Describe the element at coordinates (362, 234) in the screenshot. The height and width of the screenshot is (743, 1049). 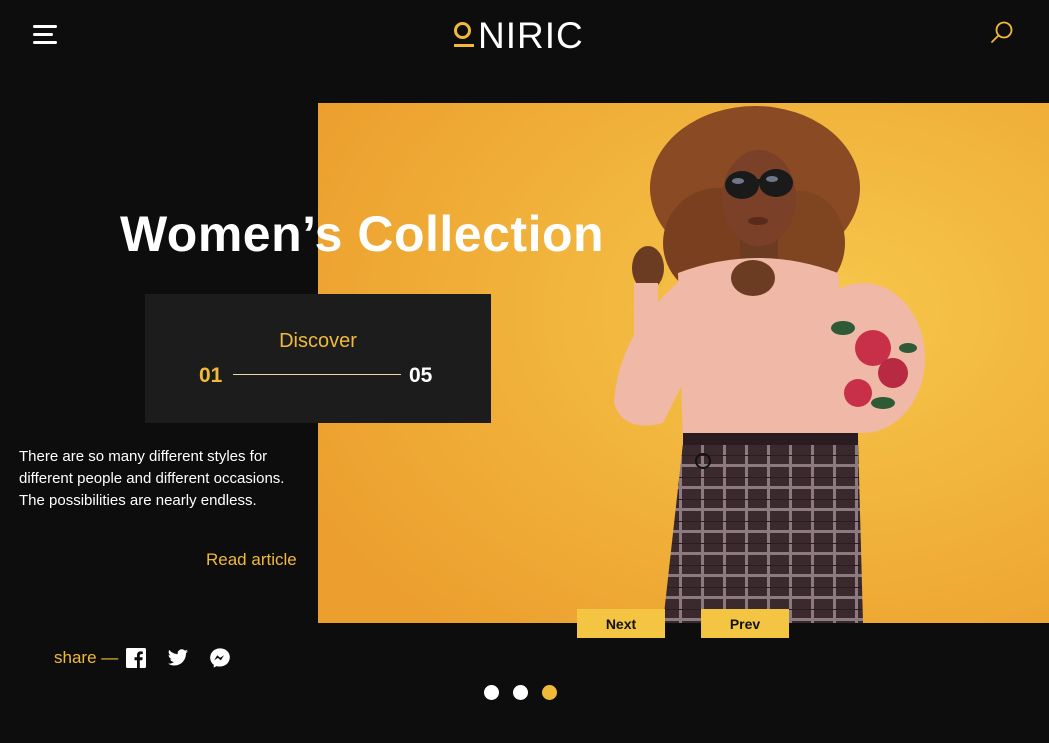
I see `page-title: Women’s Collection` at that location.